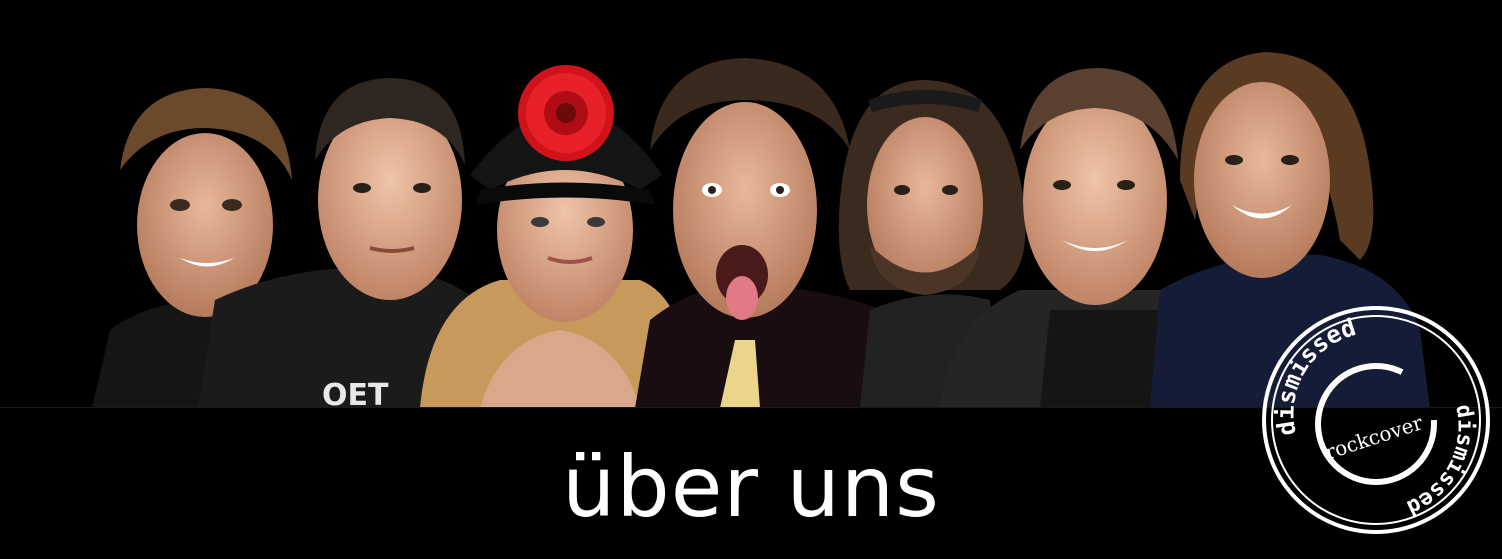 This screenshot has width=1502, height=559. I want to click on logo-text-middle: rockcover, so click(1374, 437).